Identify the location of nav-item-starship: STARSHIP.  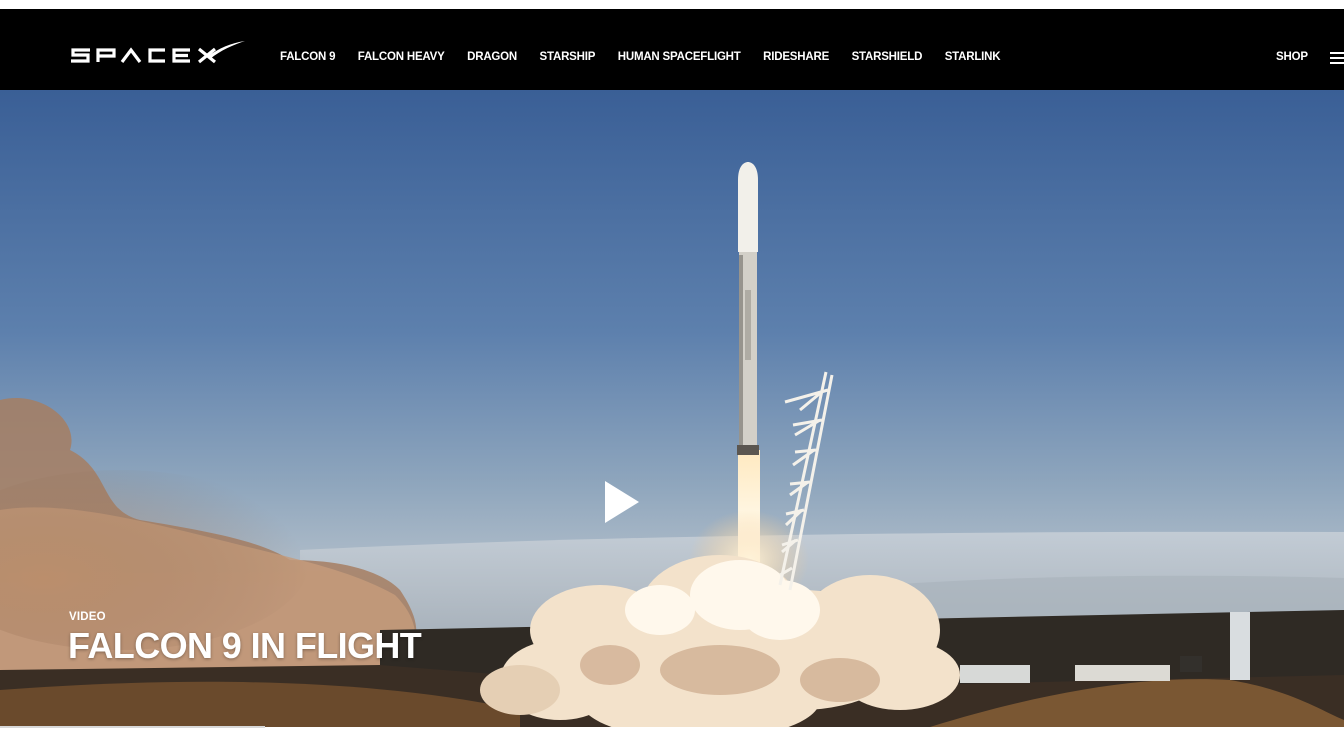
(568, 57).